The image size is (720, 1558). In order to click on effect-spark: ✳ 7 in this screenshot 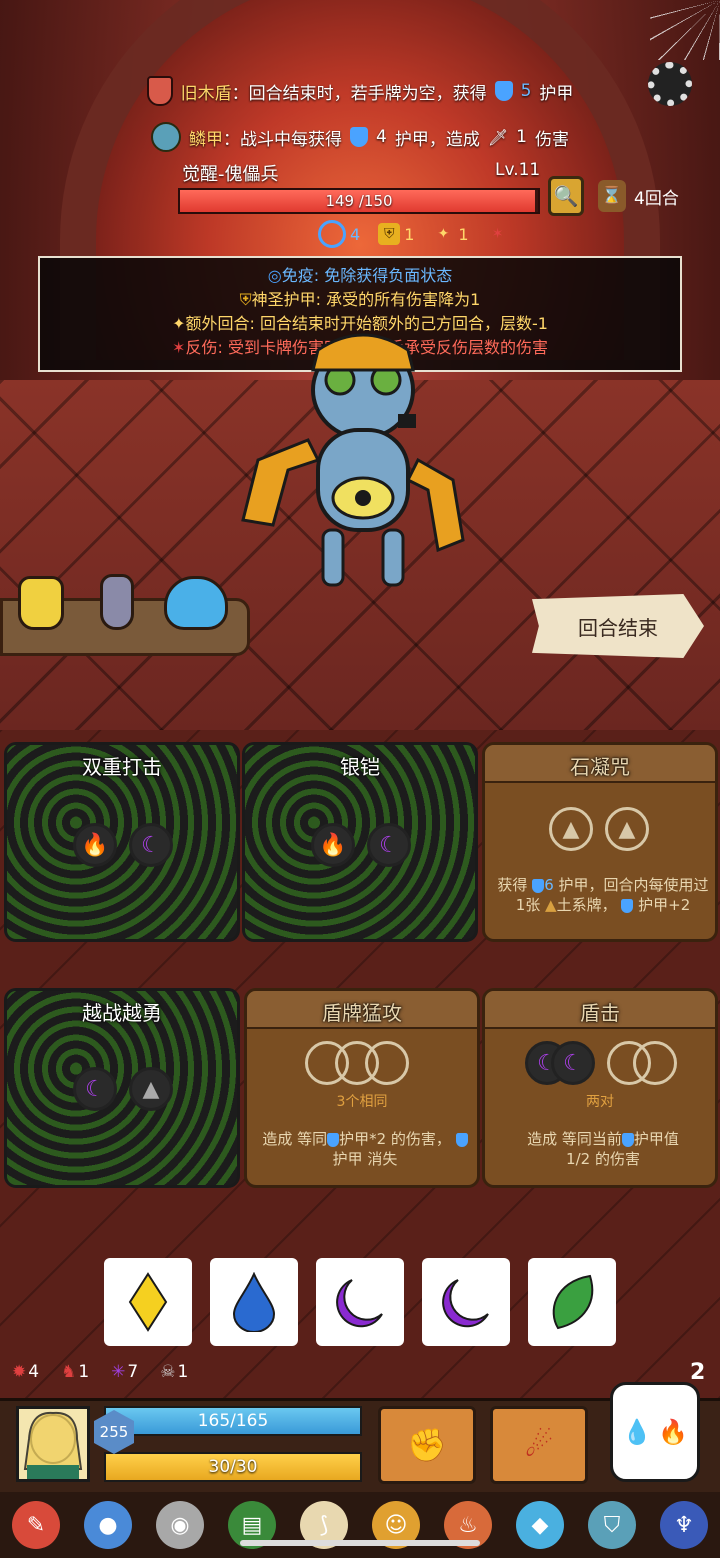, I will do `click(124, 1372)`.